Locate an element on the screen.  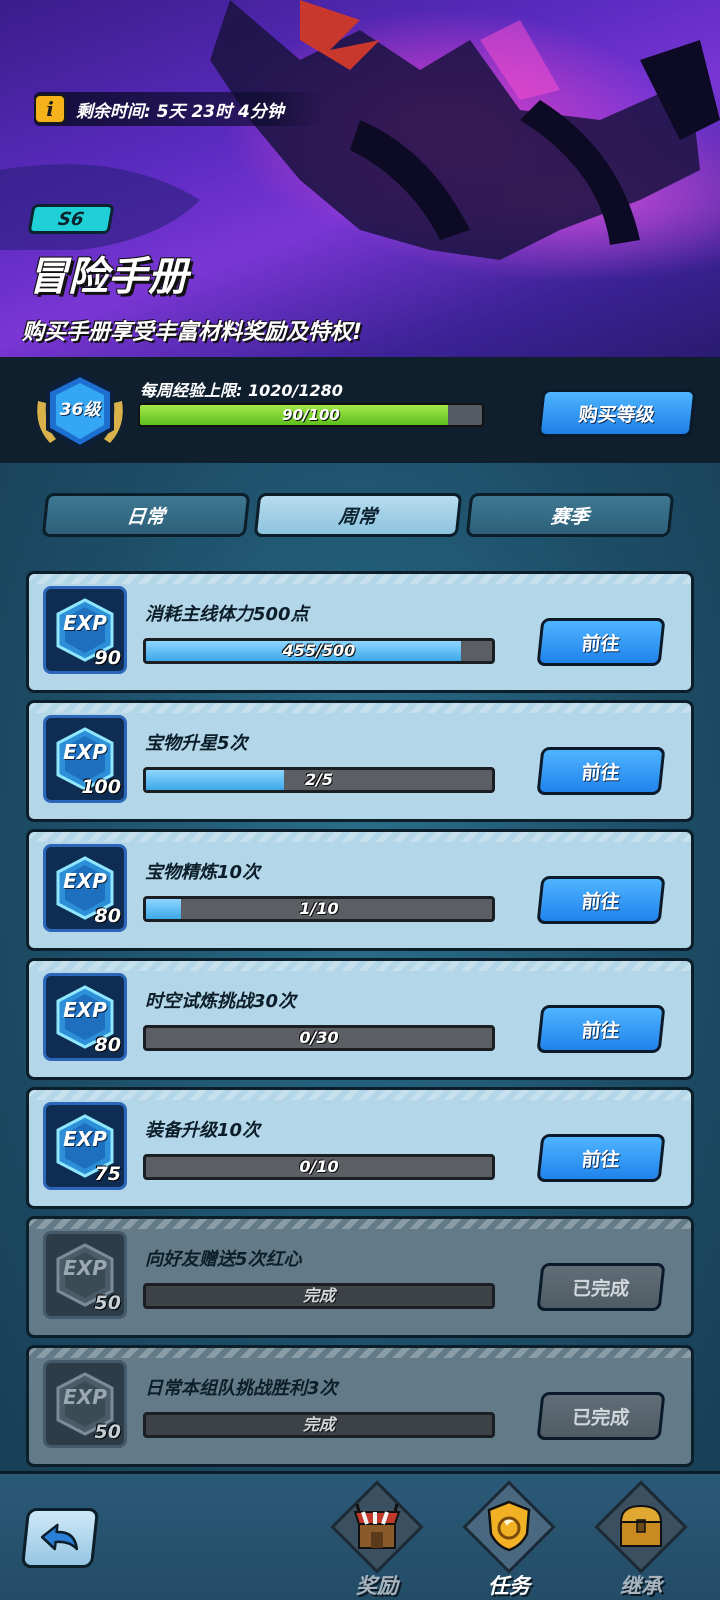
task-title: 装备升级10次 is located at coordinates (203, 1130).